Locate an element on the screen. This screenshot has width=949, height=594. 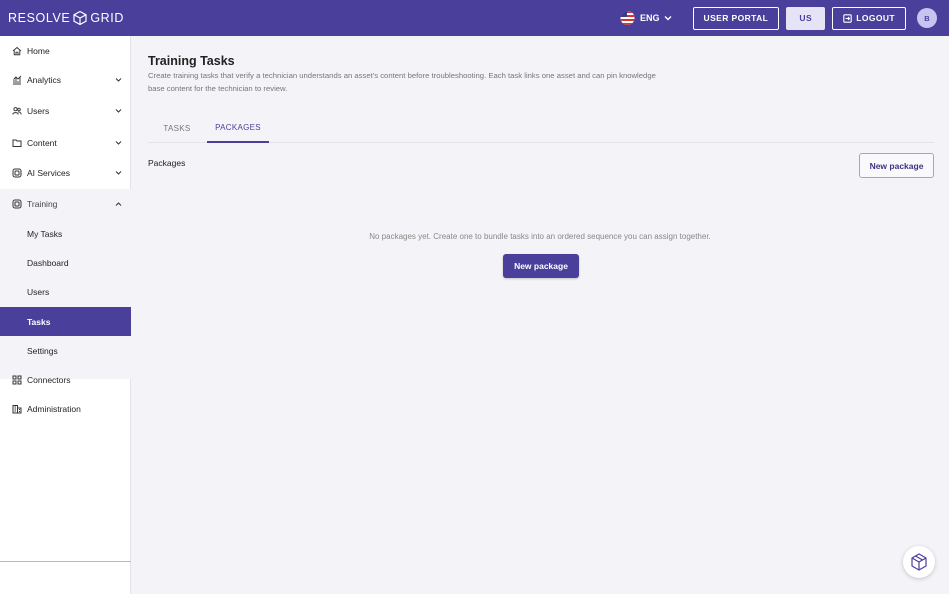
home-icon is located at coordinates (17, 51).